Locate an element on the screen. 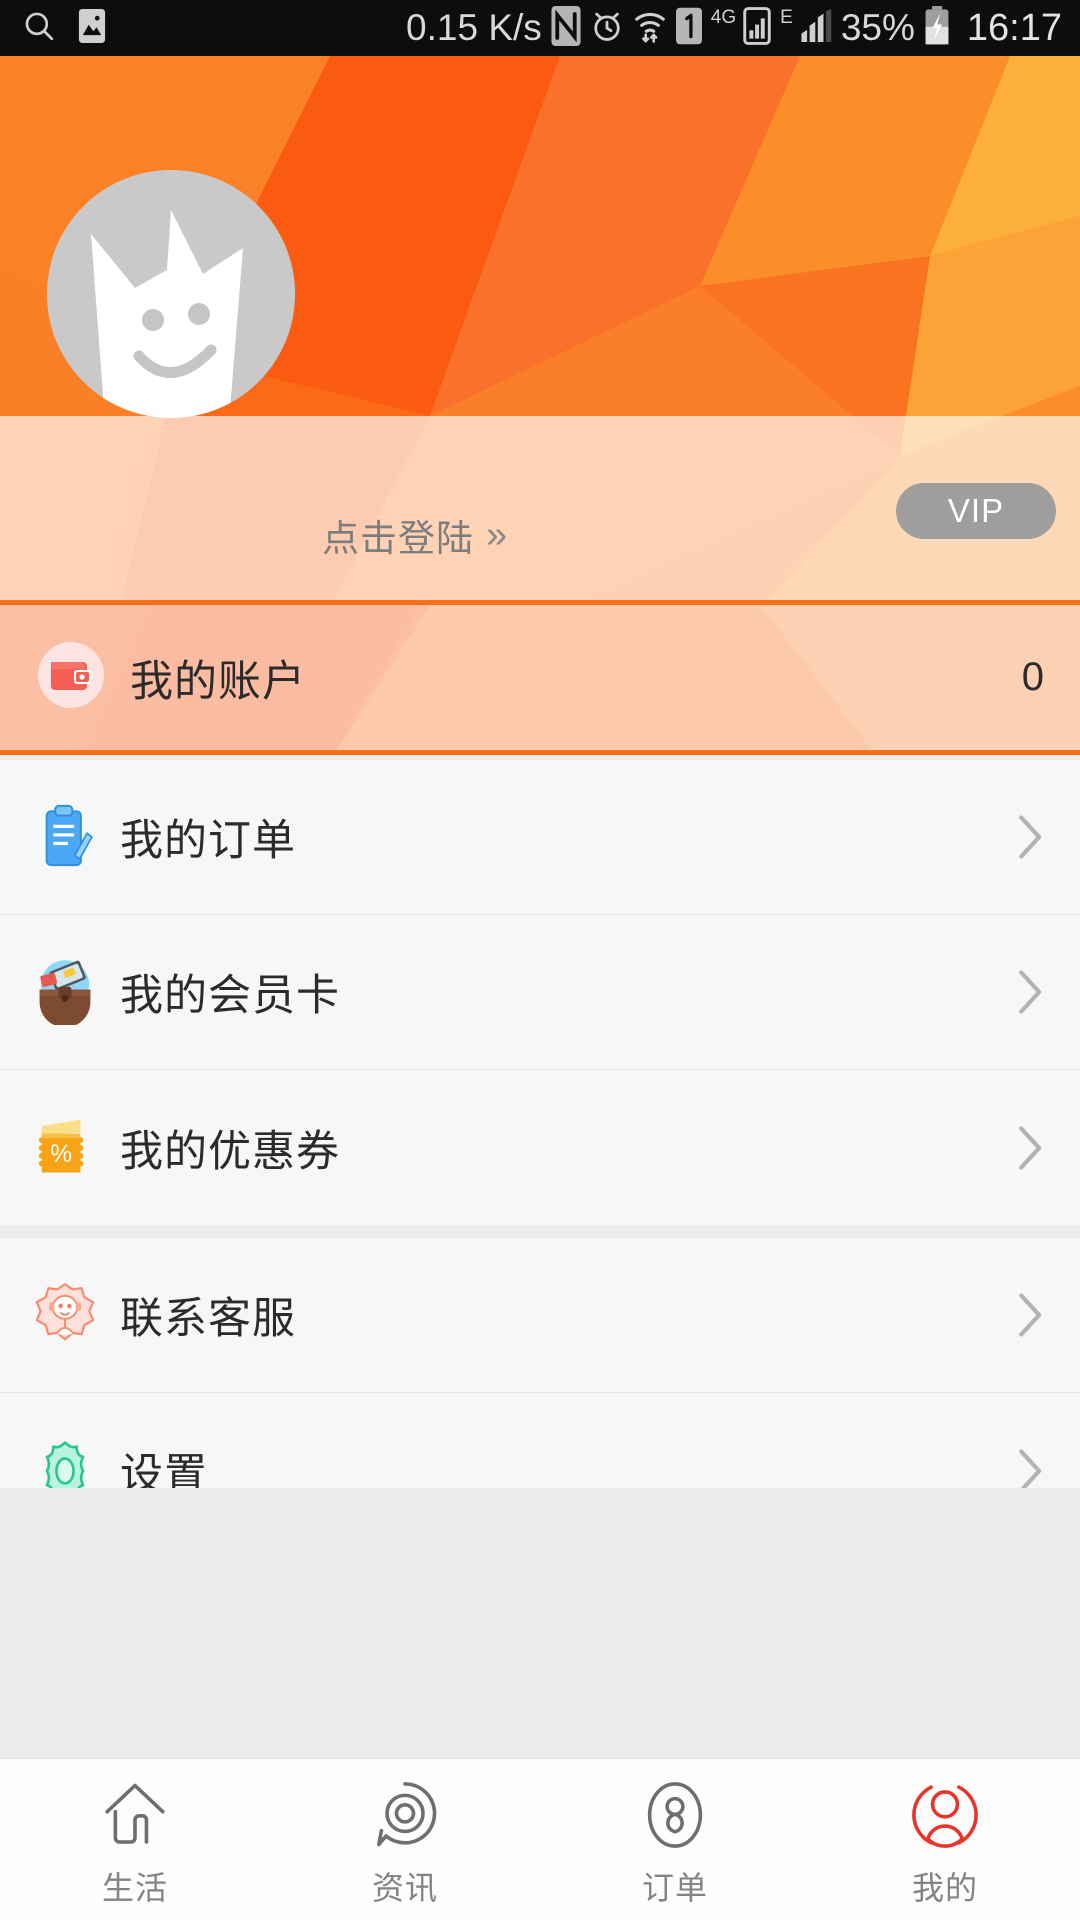 The width and height of the screenshot is (1080, 1920). tab-orders: 订单 is located at coordinates (675, 1839).